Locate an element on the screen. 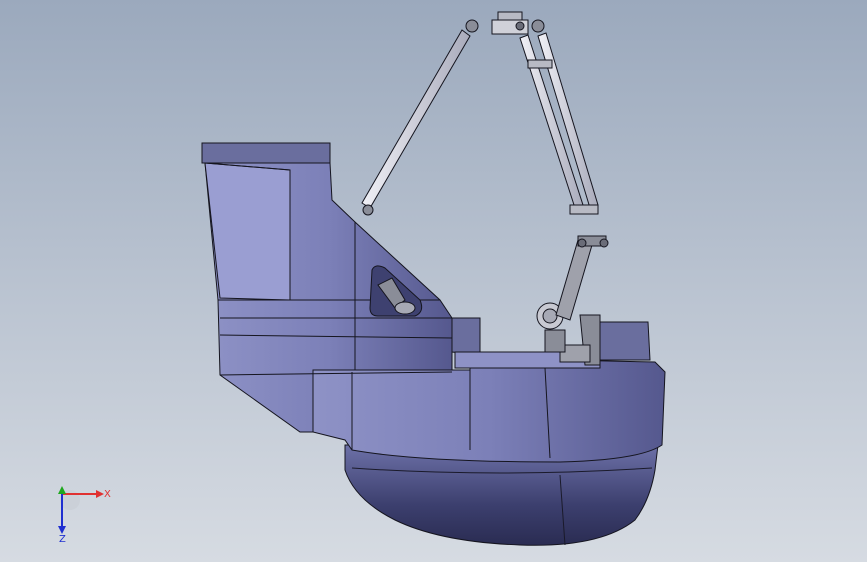 This screenshot has height=562, width=867. orientation-triad: X Z is located at coordinates (84, 515).